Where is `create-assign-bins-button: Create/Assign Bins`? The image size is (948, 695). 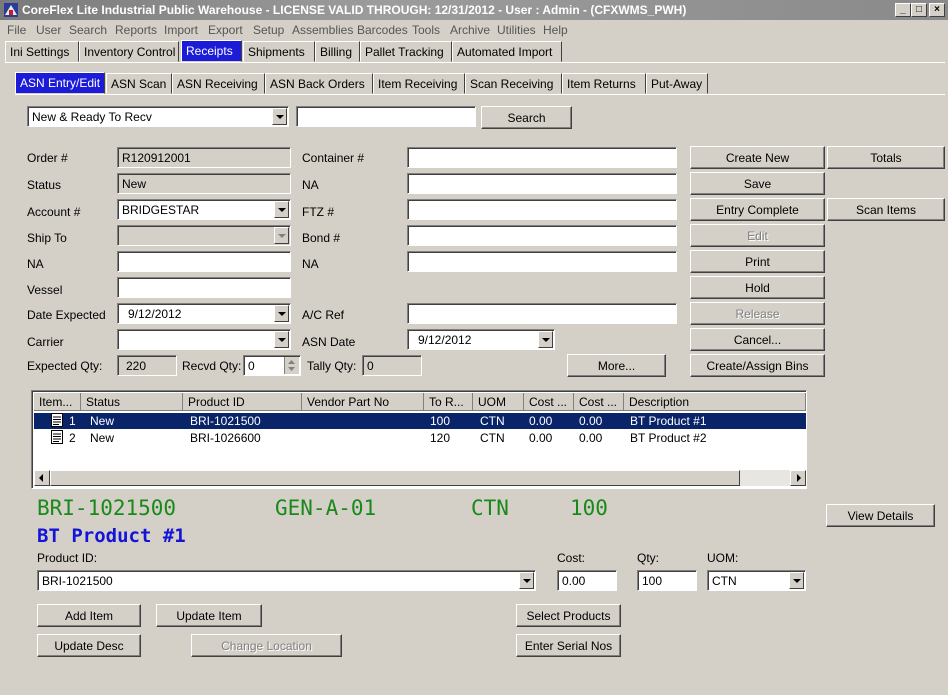
create-assign-bins-button: Create/Assign Bins is located at coordinates (757, 365).